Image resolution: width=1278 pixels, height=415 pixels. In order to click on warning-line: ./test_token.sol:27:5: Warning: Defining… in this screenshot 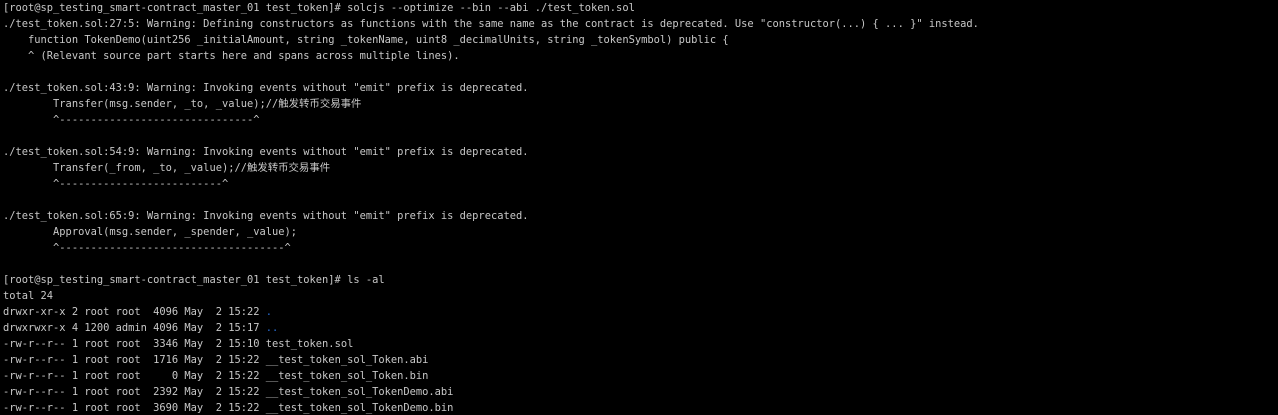, I will do `click(491, 24)`.